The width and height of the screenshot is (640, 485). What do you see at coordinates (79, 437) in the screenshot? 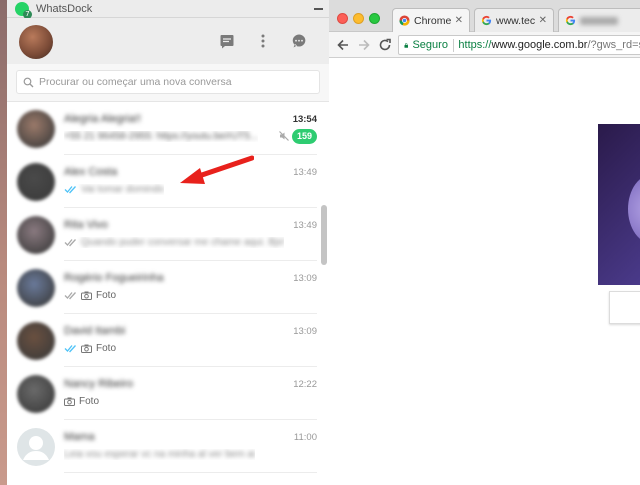
I see `chat-name: Mama` at bounding box center [79, 437].